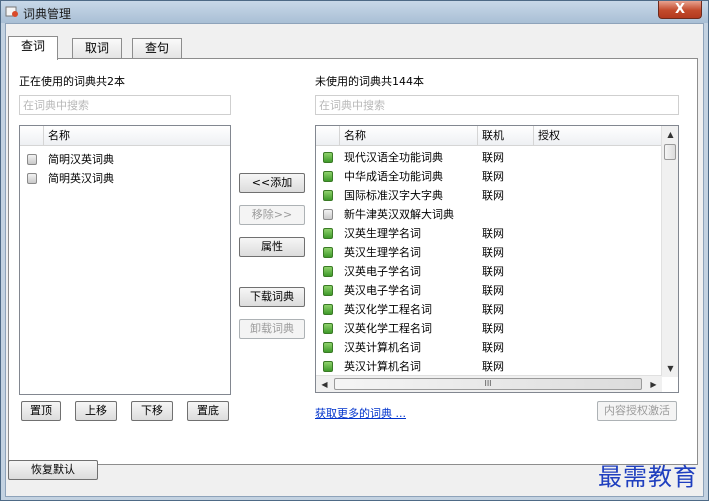 The image size is (709, 501). I want to click on unused-list-name-column: 名称, so click(409, 136).